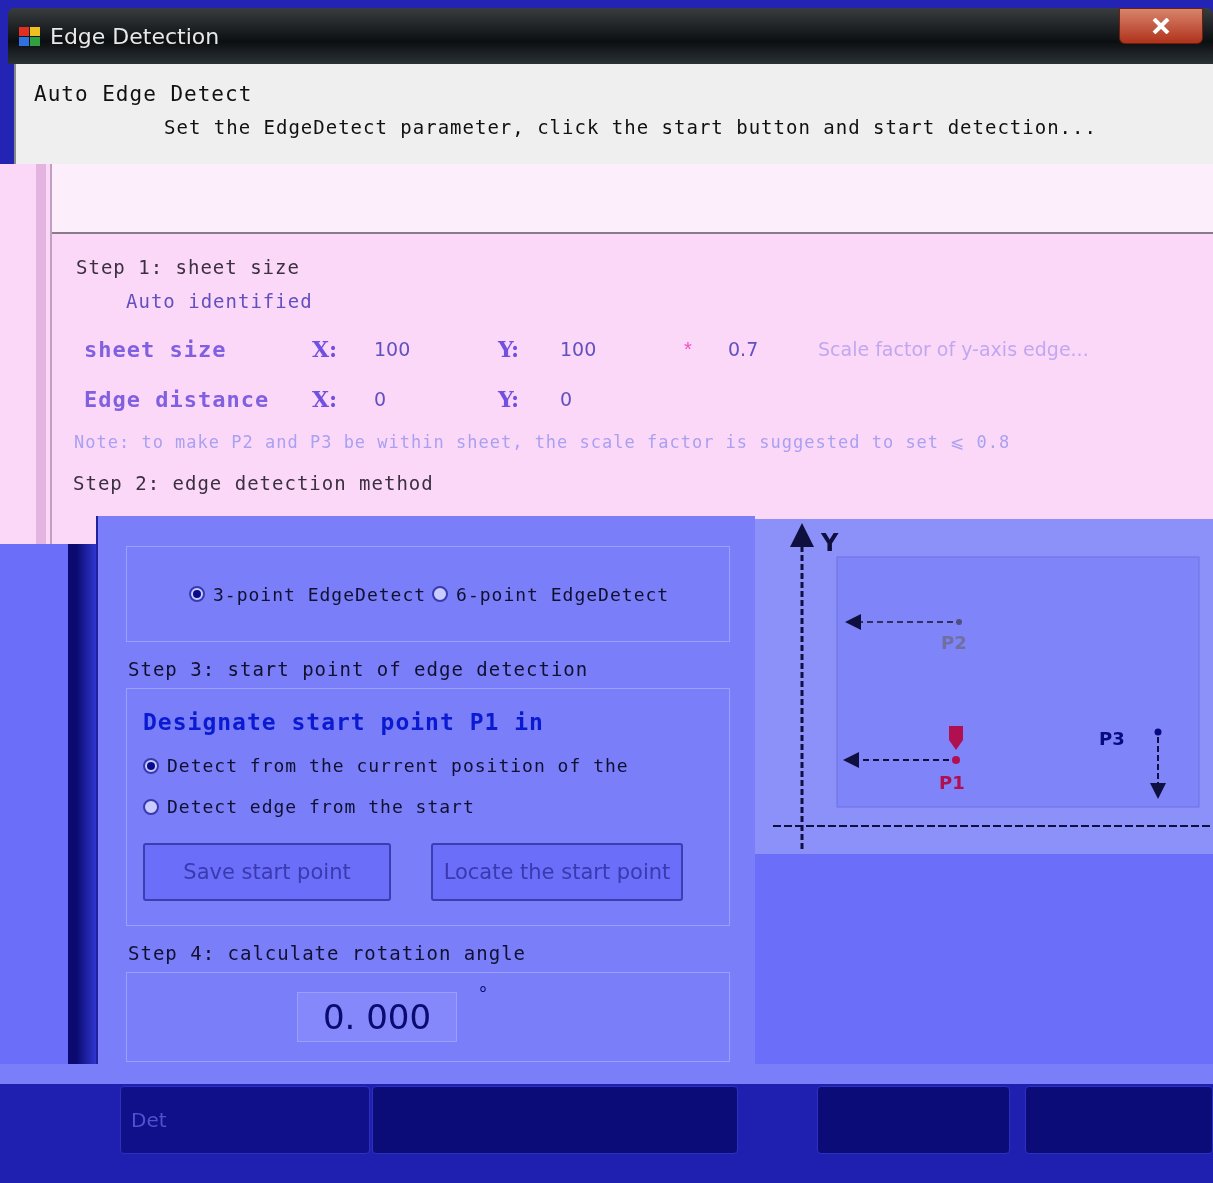 The width and height of the screenshot is (1213, 1183). What do you see at coordinates (563, 594) in the screenshot?
I see `radio-label: 6-point EdgeDetect` at bounding box center [563, 594].